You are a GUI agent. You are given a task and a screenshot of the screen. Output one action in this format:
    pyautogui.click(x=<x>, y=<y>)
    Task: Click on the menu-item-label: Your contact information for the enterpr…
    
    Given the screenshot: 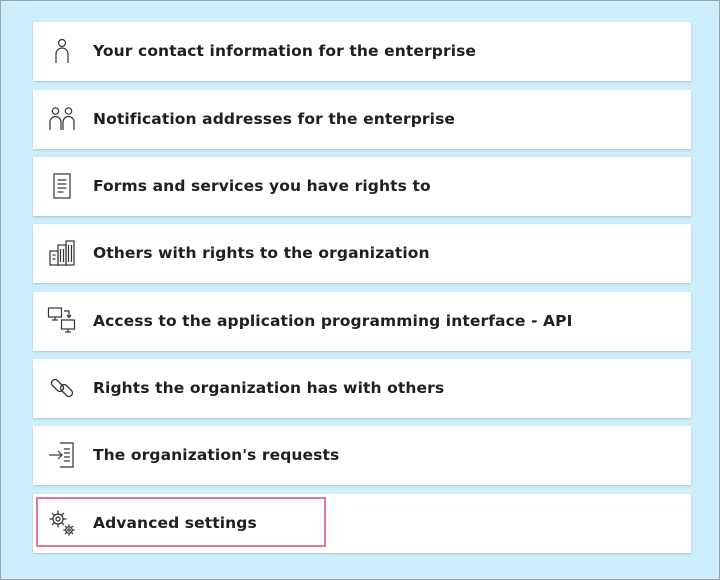 What is the action you would take?
    pyautogui.click(x=285, y=51)
    